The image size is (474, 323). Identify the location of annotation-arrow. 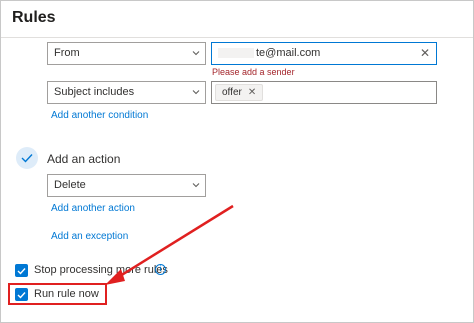
(169, 244).